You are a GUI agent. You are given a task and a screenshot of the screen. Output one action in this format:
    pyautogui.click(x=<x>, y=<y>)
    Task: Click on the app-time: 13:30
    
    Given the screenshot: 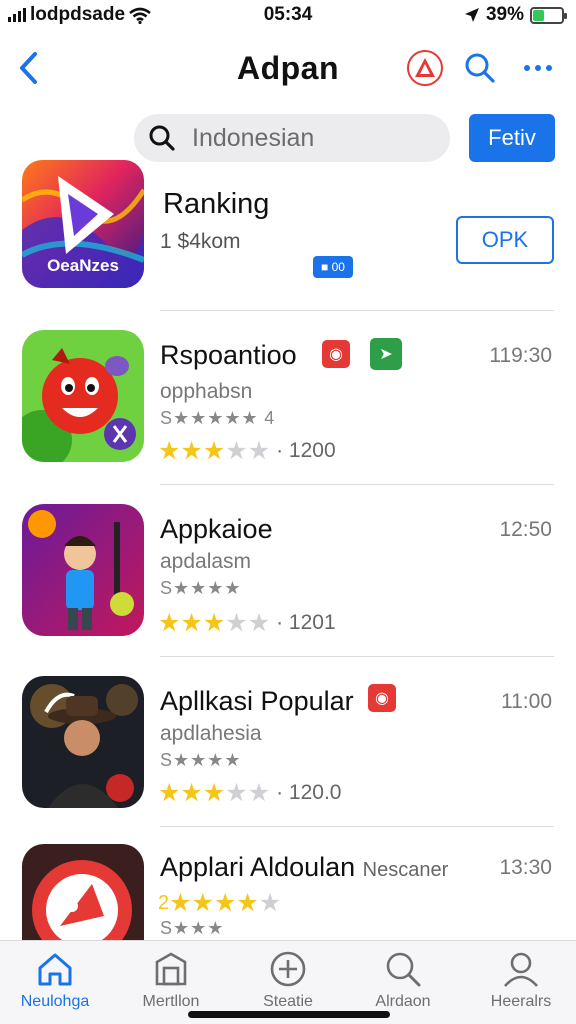 What is the action you would take?
    pyautogui.click(x=525, y=867)
    